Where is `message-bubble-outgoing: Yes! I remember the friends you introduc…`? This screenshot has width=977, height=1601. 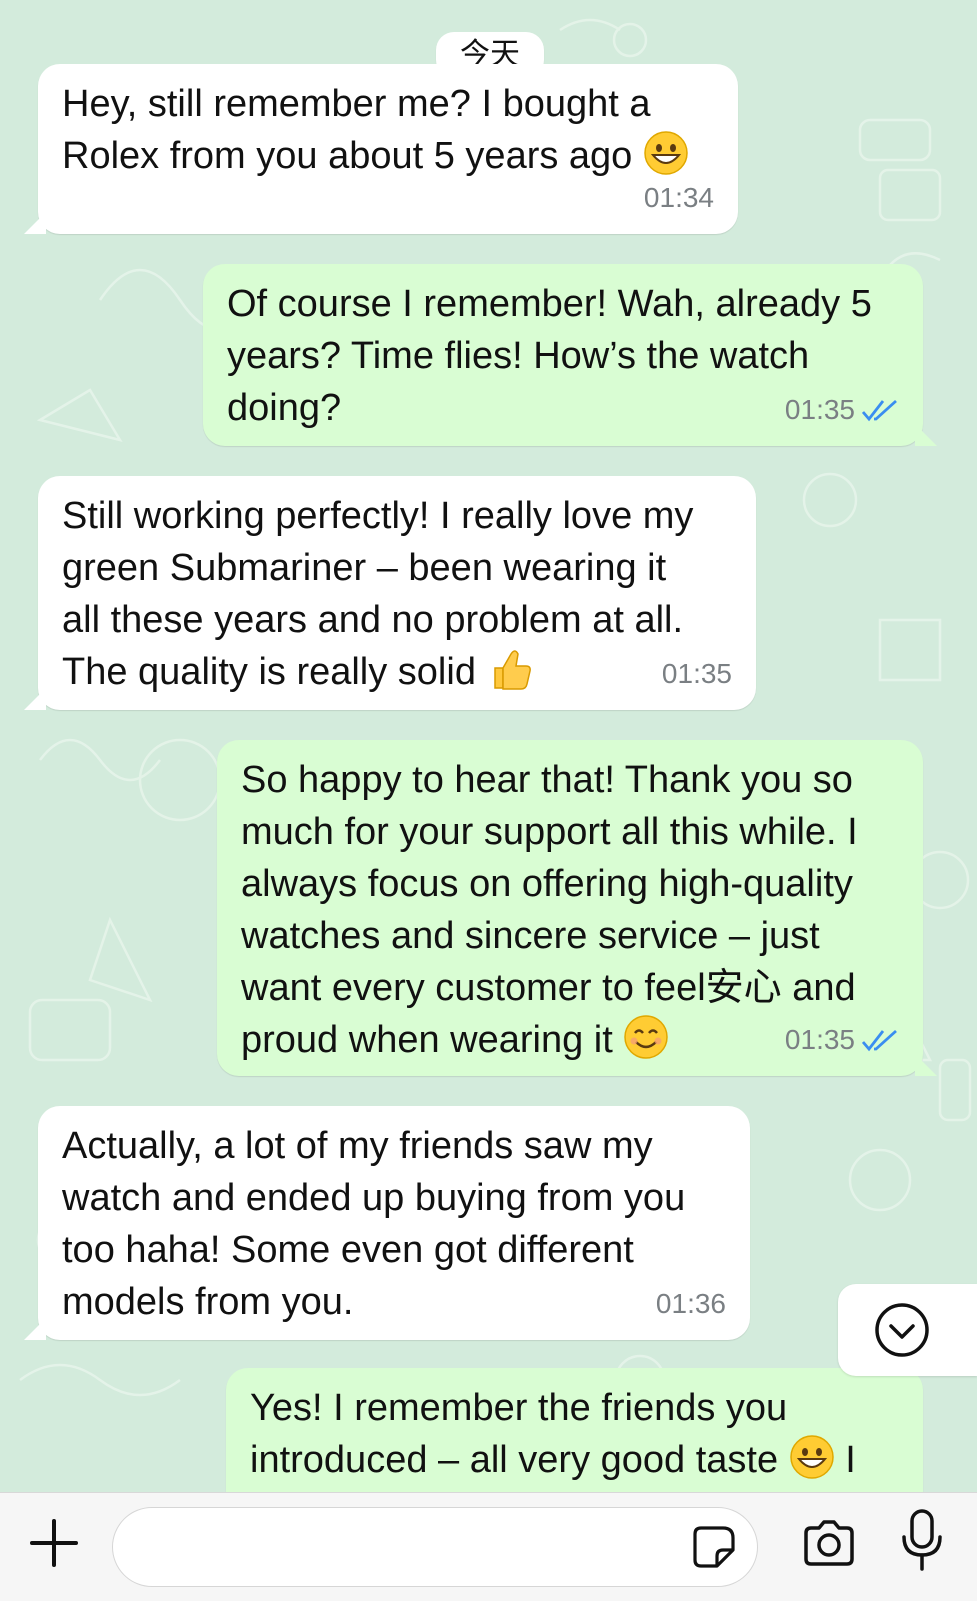 message-bubble-outgoing: Yes! I remember the friends you introduc… is located at coordinates (574, 1430).